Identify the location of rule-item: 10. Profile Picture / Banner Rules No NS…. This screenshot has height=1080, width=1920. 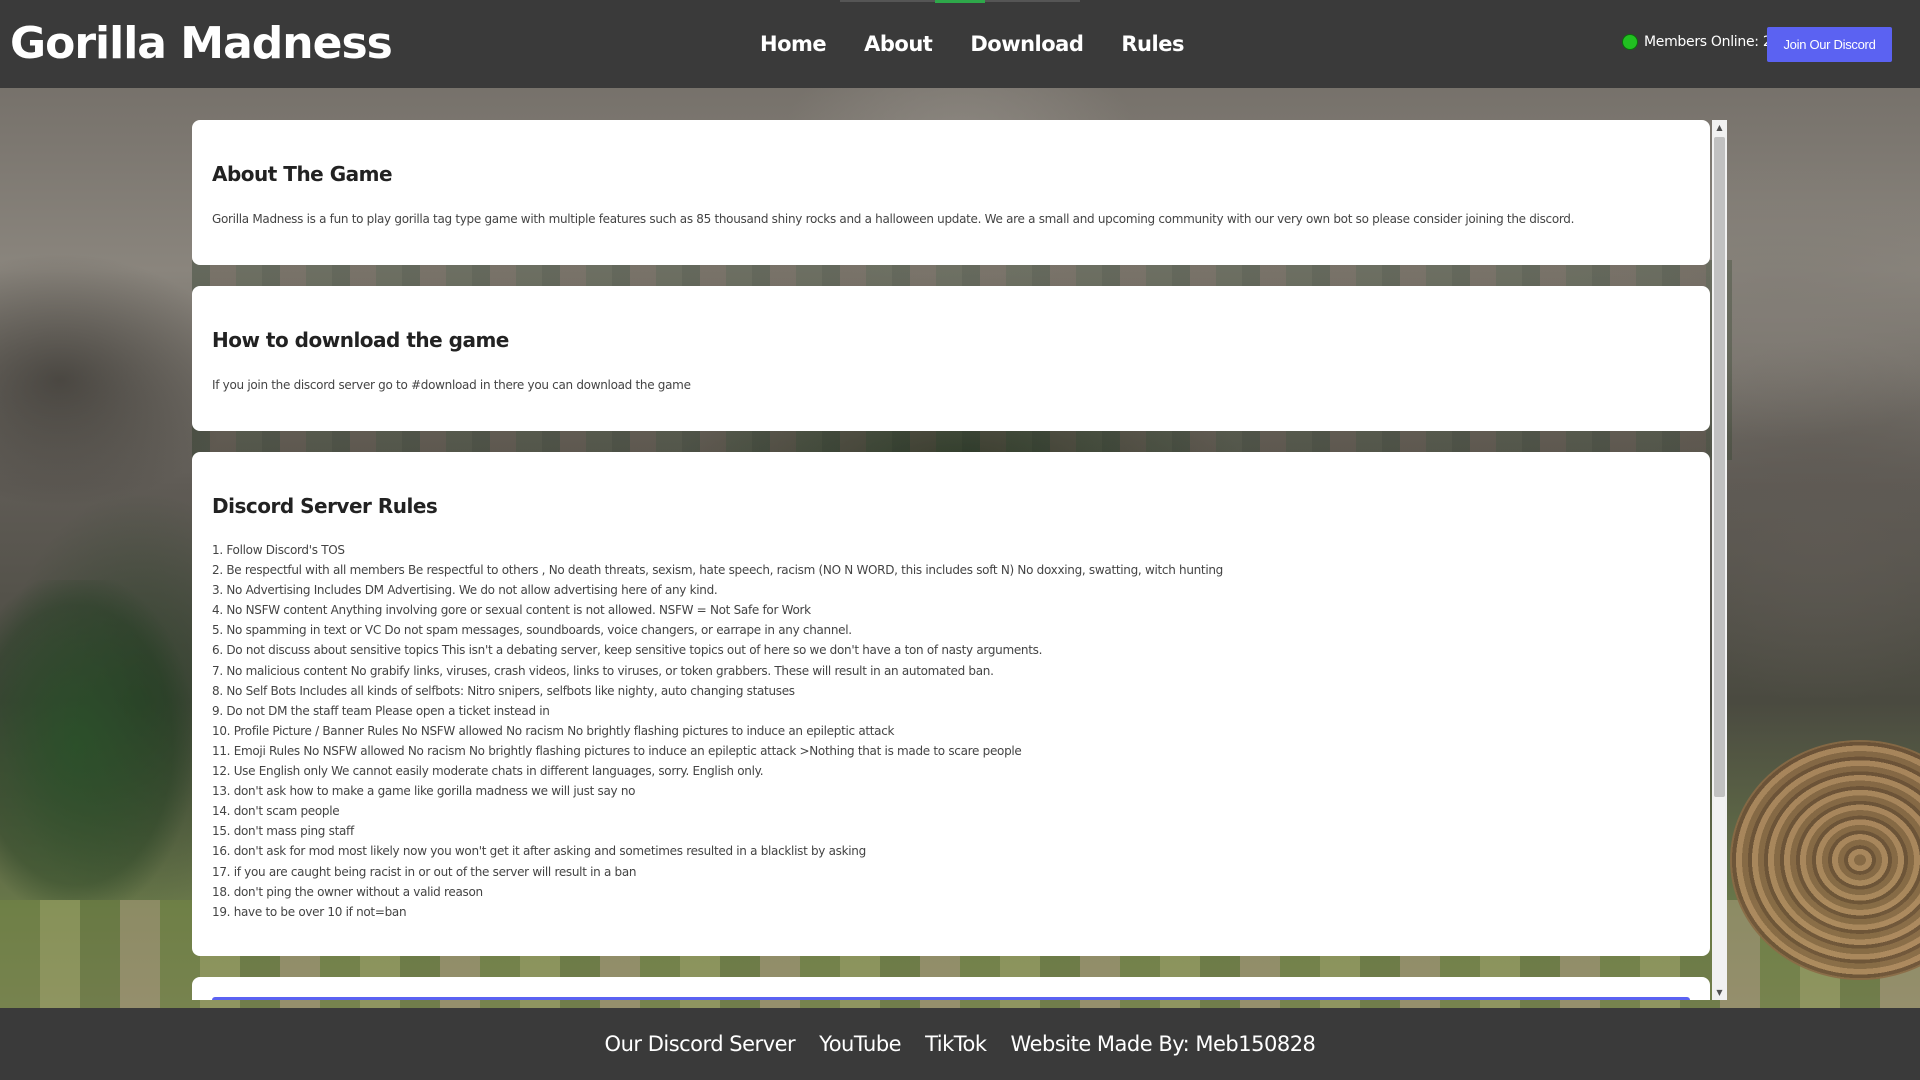
(553, 730).